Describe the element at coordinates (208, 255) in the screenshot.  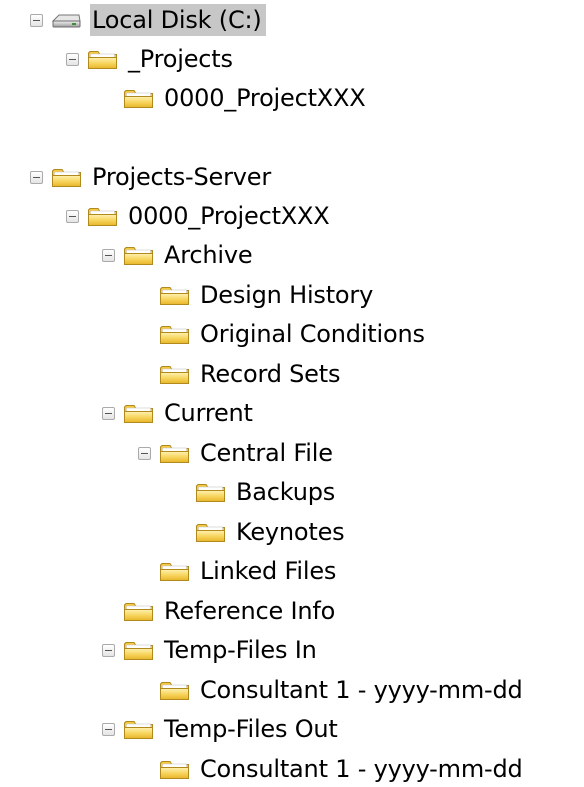
I see `tree-node-label: Archive` at that location.